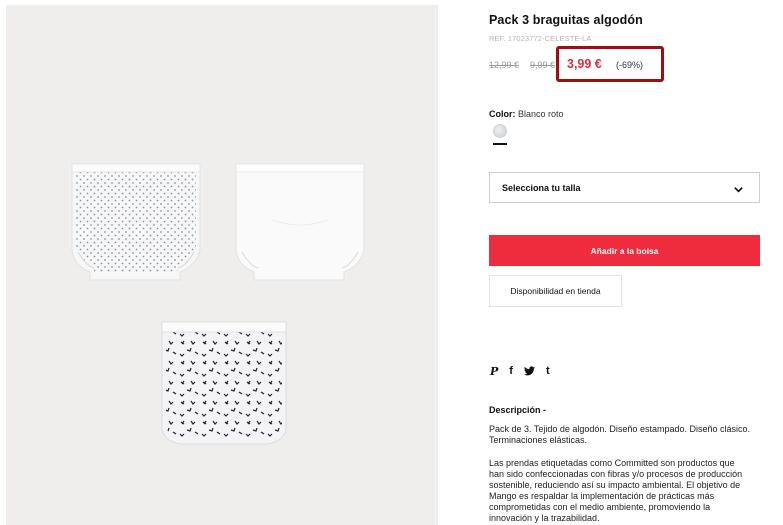 Image resolution: width=783 pixels, height=525 pixels. I want to click on add-to-bag-button: Añadir a la bolsa, so click(624, 250).